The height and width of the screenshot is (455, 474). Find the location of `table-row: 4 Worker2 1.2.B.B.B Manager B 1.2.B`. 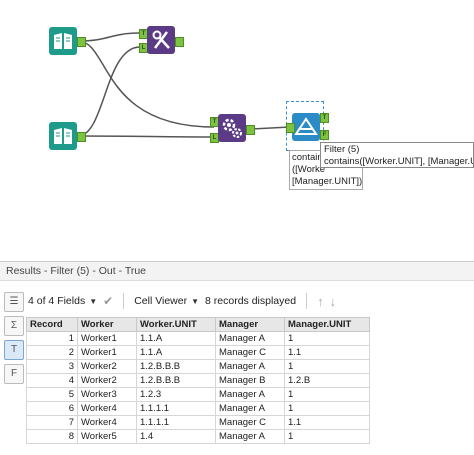

table-row: 4 Worker2 1.2.B.B.B Manager B 1.2.B is located at coordinates (198, 380).